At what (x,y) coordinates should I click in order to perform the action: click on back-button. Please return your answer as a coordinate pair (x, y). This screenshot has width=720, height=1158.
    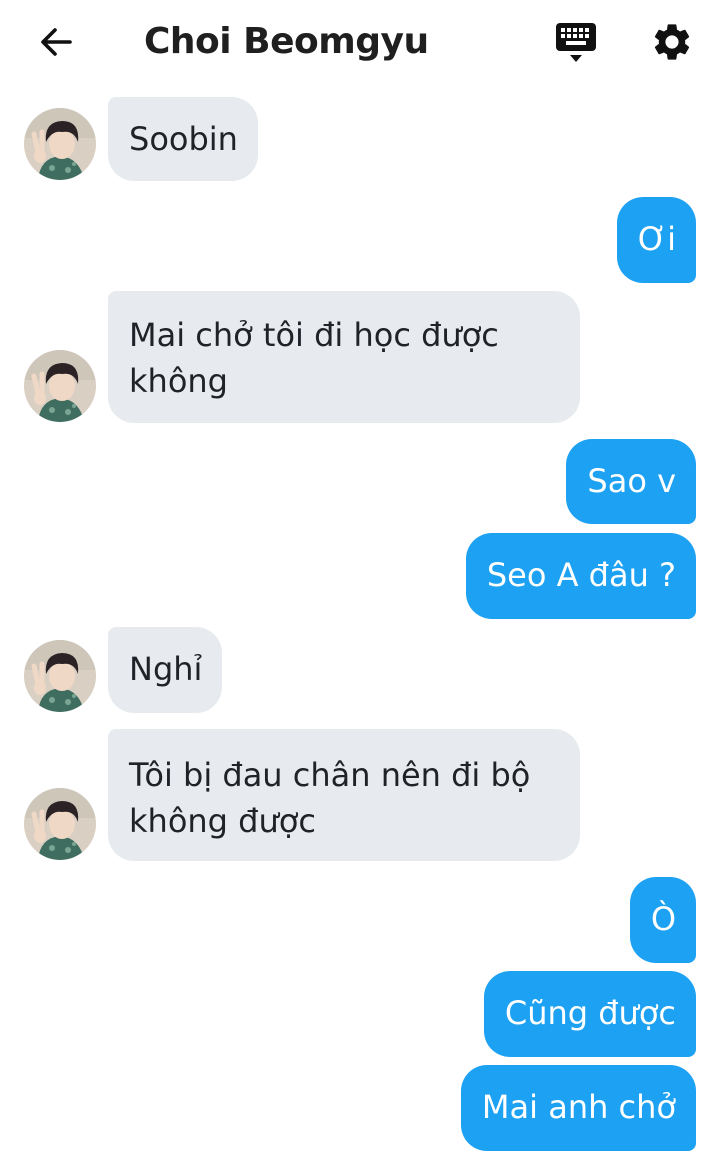
    Looking at the image, I should click on (56, 42).